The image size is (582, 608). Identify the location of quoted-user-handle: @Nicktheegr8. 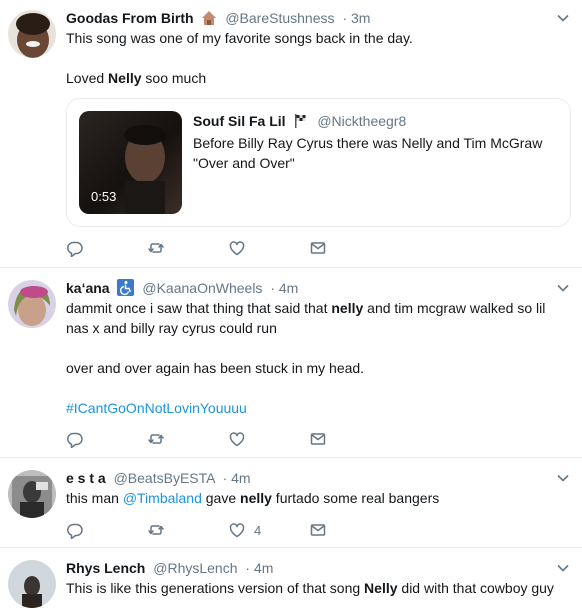
(362, 121).